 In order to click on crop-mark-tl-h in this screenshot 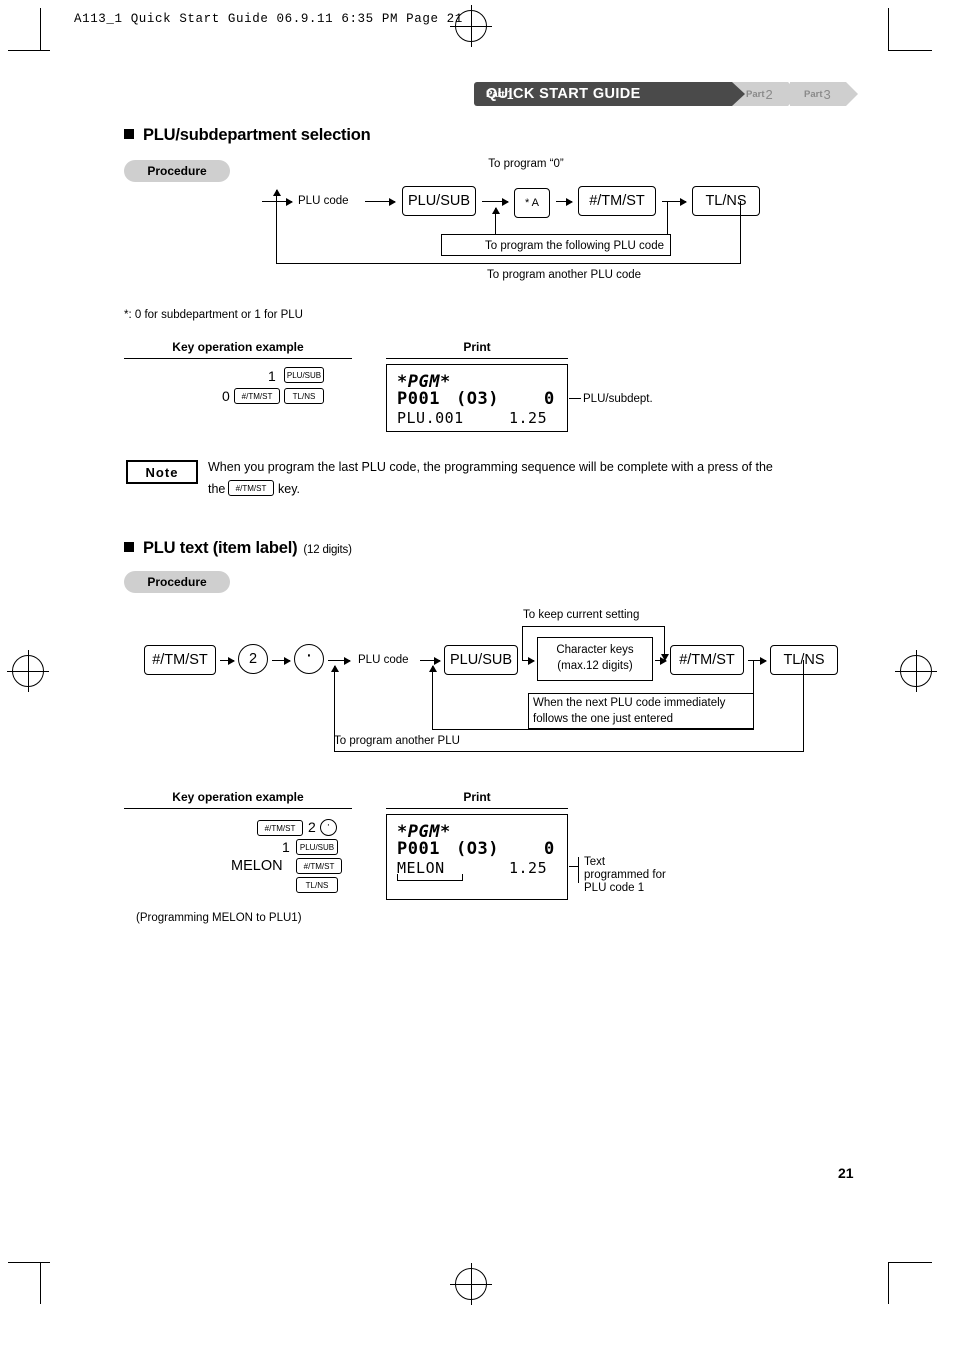, I will do `click(29, 50)`.